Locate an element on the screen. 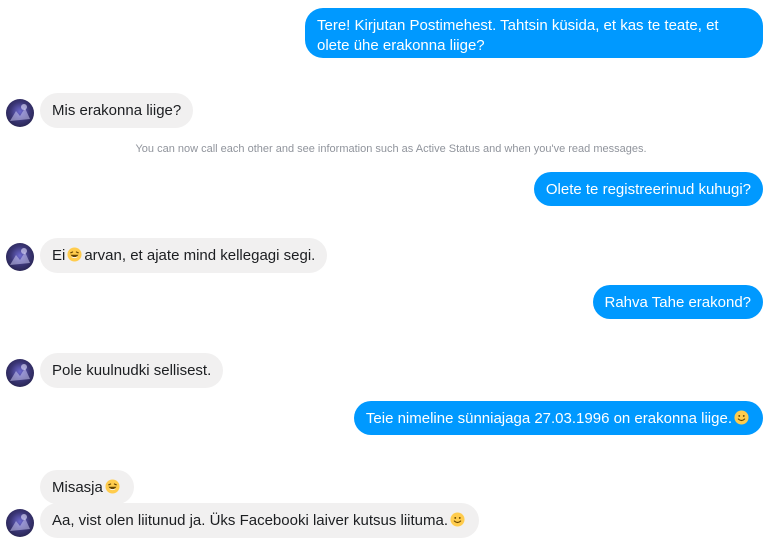  message-text-part: Ei is located at coordinates (59, 255).